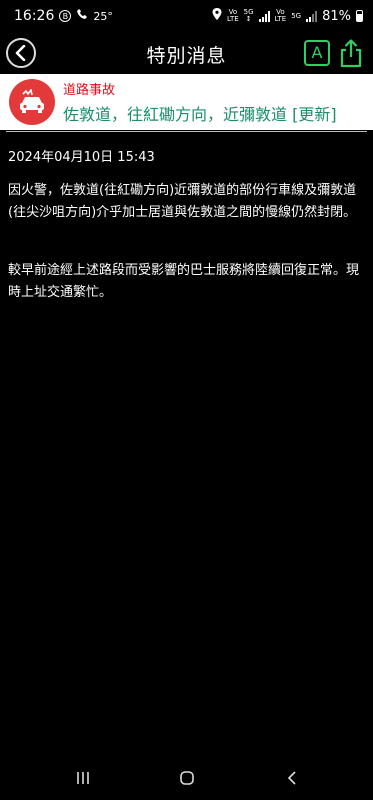 The image size is (373, 800). What do you see at coordinates (34, 16) in the screenshot?
I see `status-time: 16:26` at bounding box center [34, 16].